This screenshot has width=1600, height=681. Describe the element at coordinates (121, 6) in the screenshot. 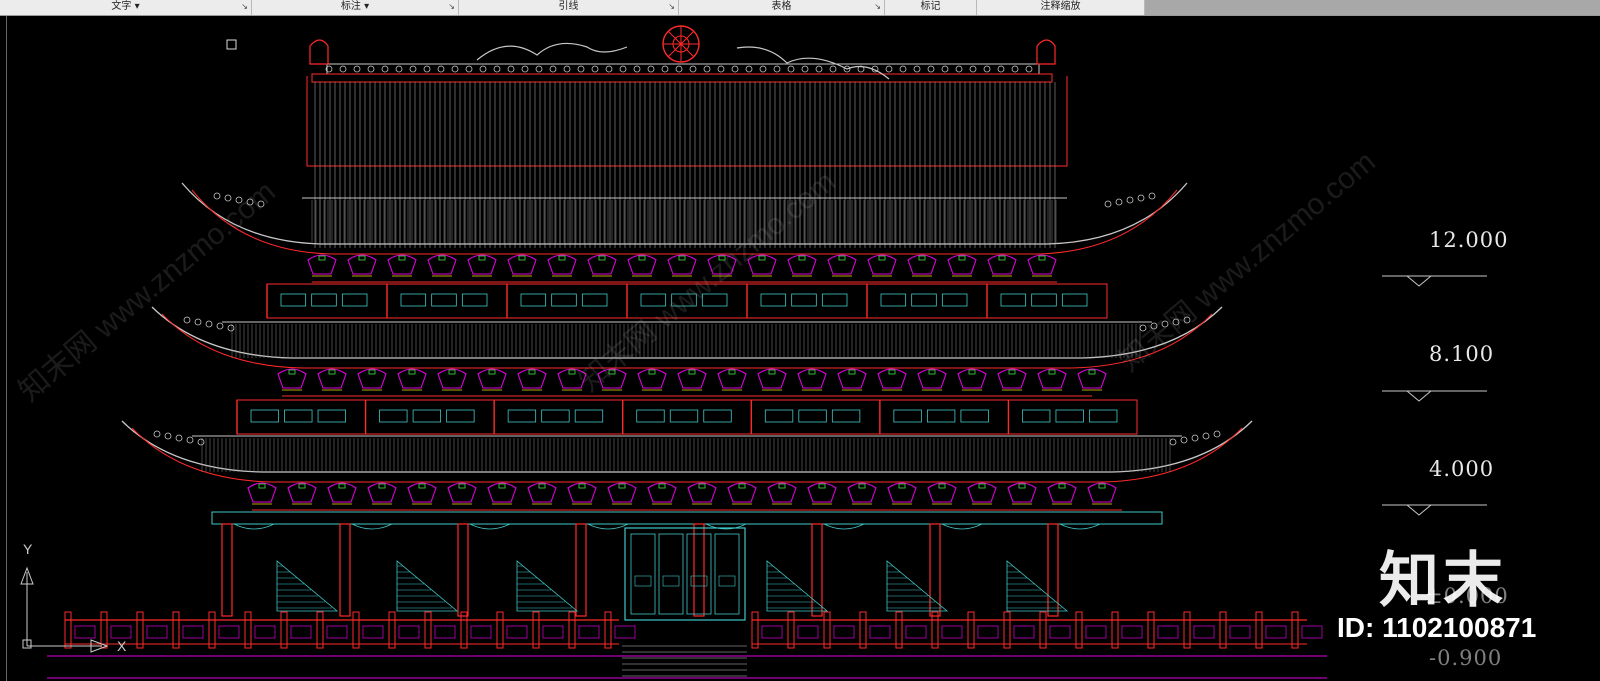

I see `panel-text-label: 文字` at that location.